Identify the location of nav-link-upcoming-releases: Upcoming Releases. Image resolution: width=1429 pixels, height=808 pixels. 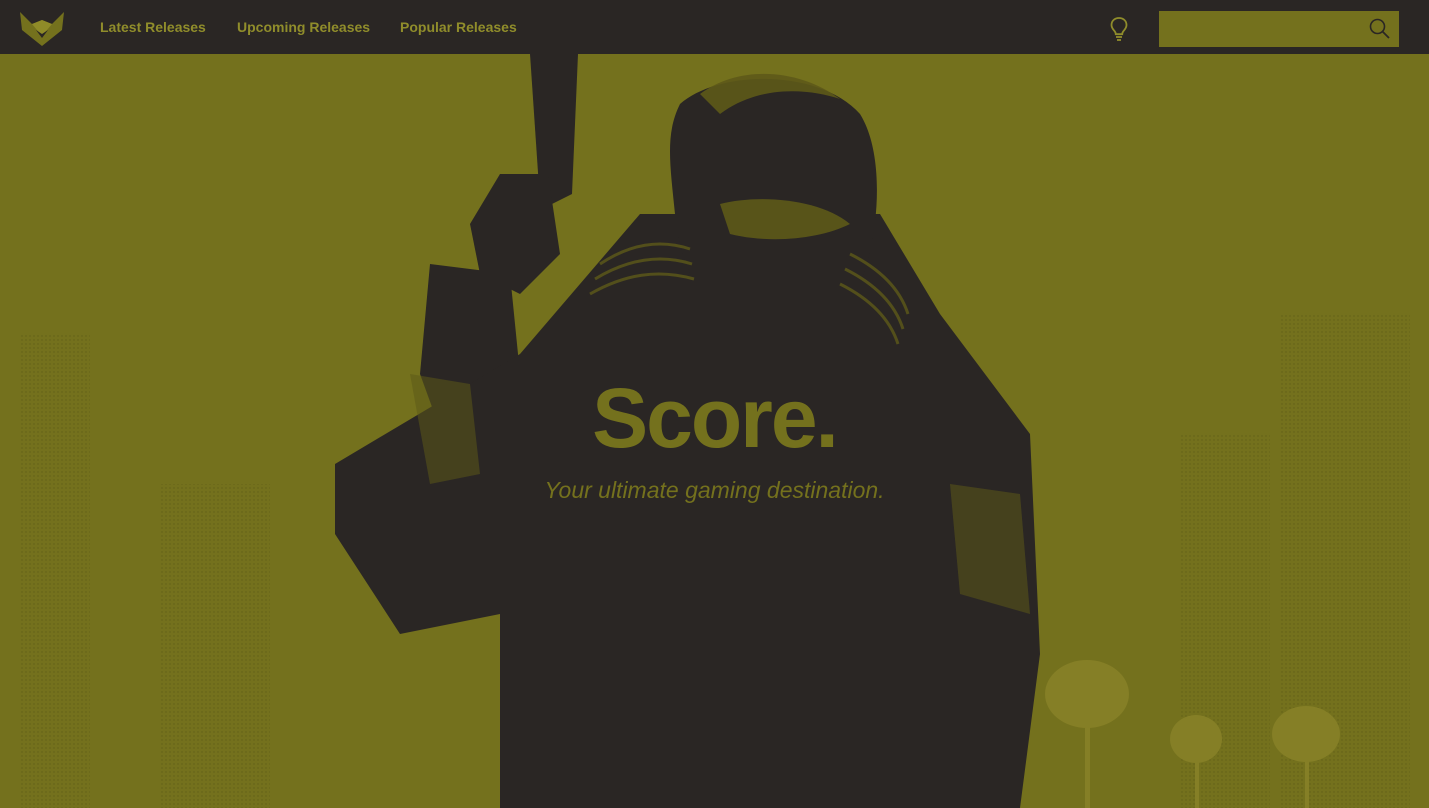
(303, 27).